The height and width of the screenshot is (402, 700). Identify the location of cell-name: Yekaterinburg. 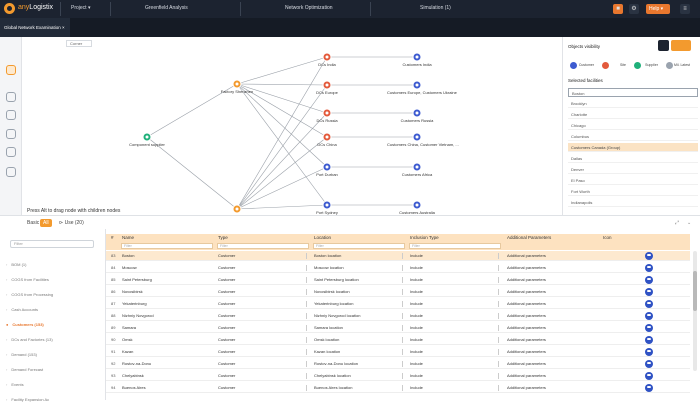
(134, 304).